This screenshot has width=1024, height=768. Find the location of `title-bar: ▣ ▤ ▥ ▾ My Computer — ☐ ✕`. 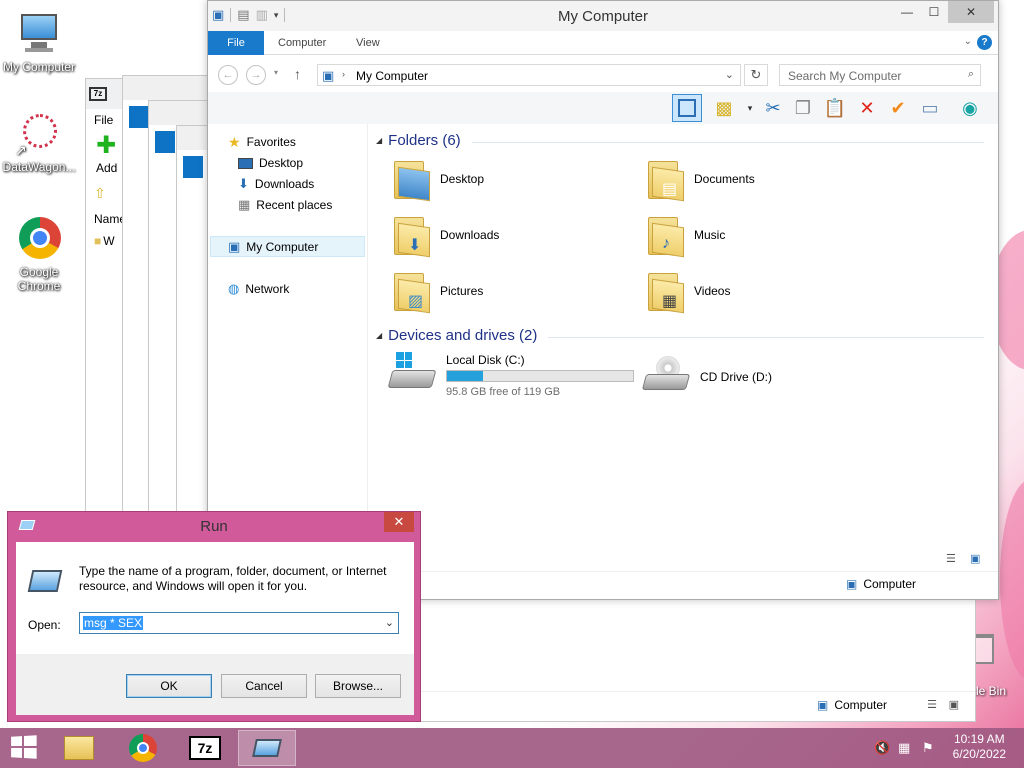

title-bar: ▣ ▤ ▥ ▾ My Computer — ☐ ✕ is located at coordinates (603, 16).